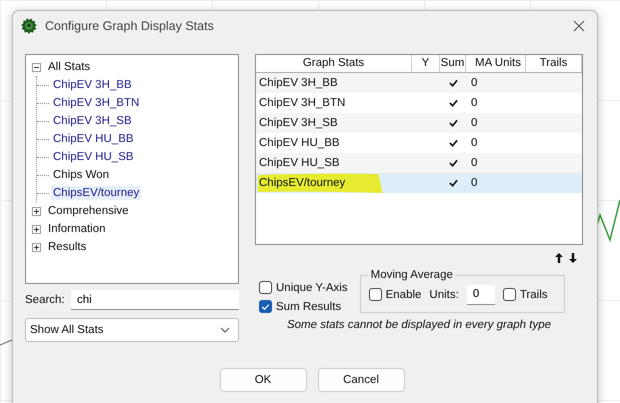 Image resolution: width=620 pixels, height=403 pixels. What do you see at coordinates (92, 121) in the screenshot?
I see `tree-item: ChipEV 3H_SB` at bounding box center [92, 121].